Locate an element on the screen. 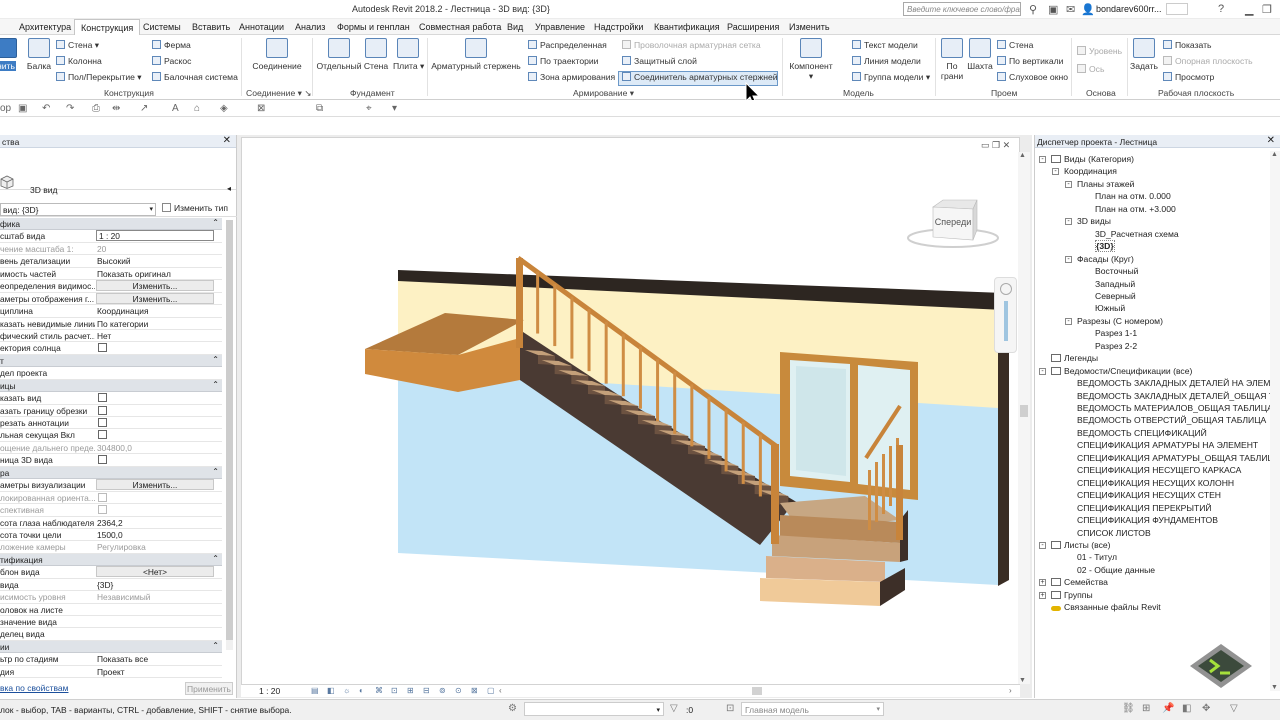 The width and height of the screenshot is (1280, 720). restore-icon: ❐ is located at coordinates (1267, 9).